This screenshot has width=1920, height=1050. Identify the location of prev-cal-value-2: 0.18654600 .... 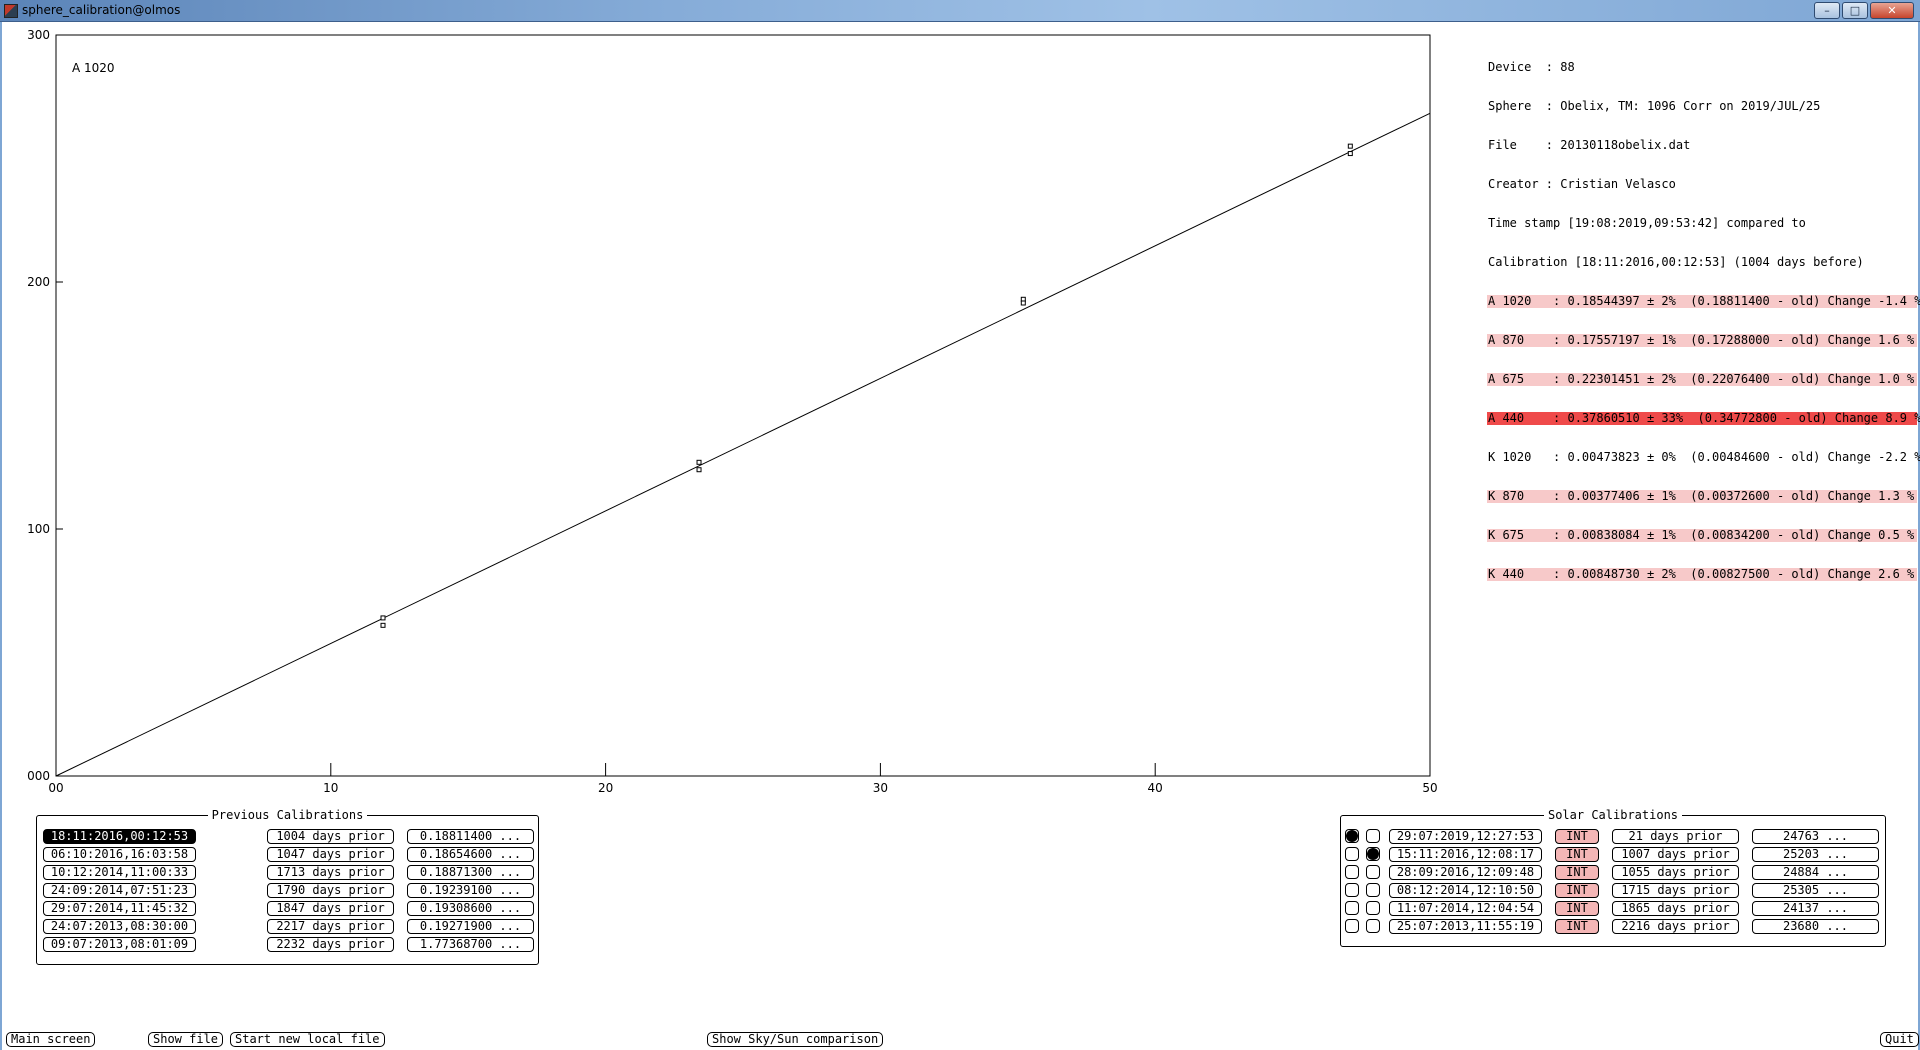
(470, 854).